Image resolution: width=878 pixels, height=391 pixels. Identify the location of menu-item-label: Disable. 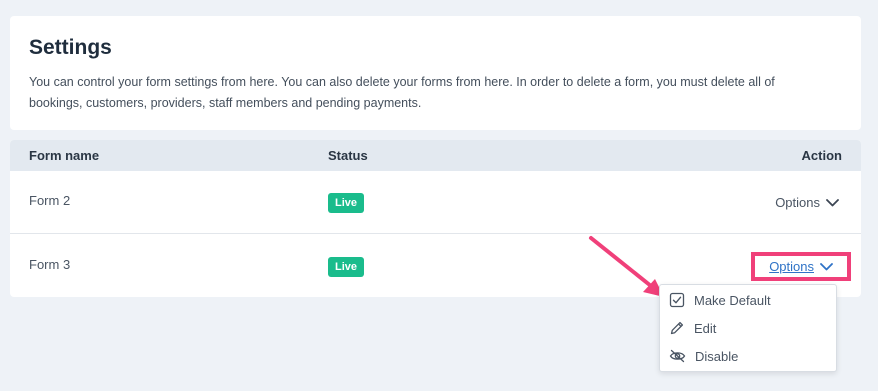
(717, 356).